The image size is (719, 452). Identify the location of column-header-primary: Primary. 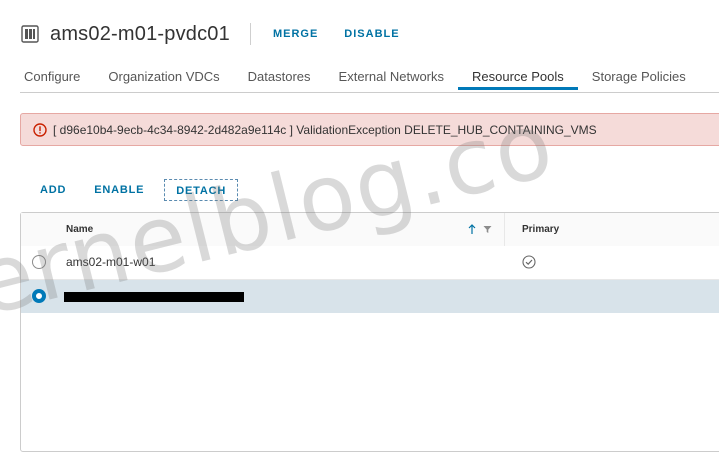
(540, 229).